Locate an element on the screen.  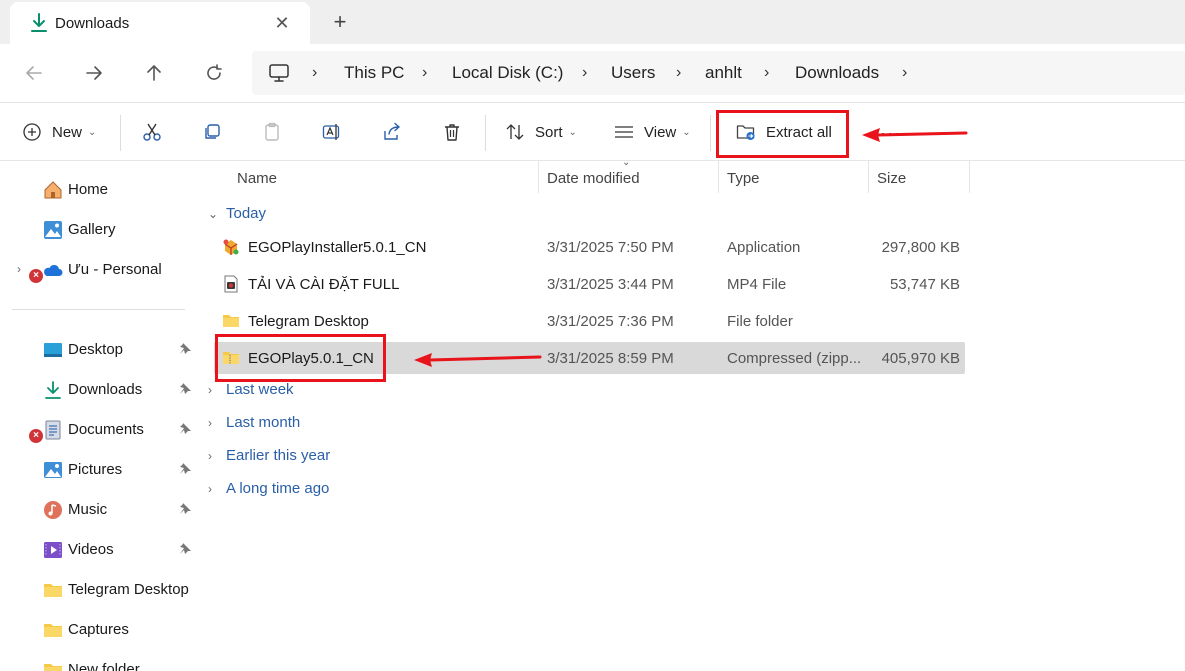
download-icon is located at coordinates (39, 22).